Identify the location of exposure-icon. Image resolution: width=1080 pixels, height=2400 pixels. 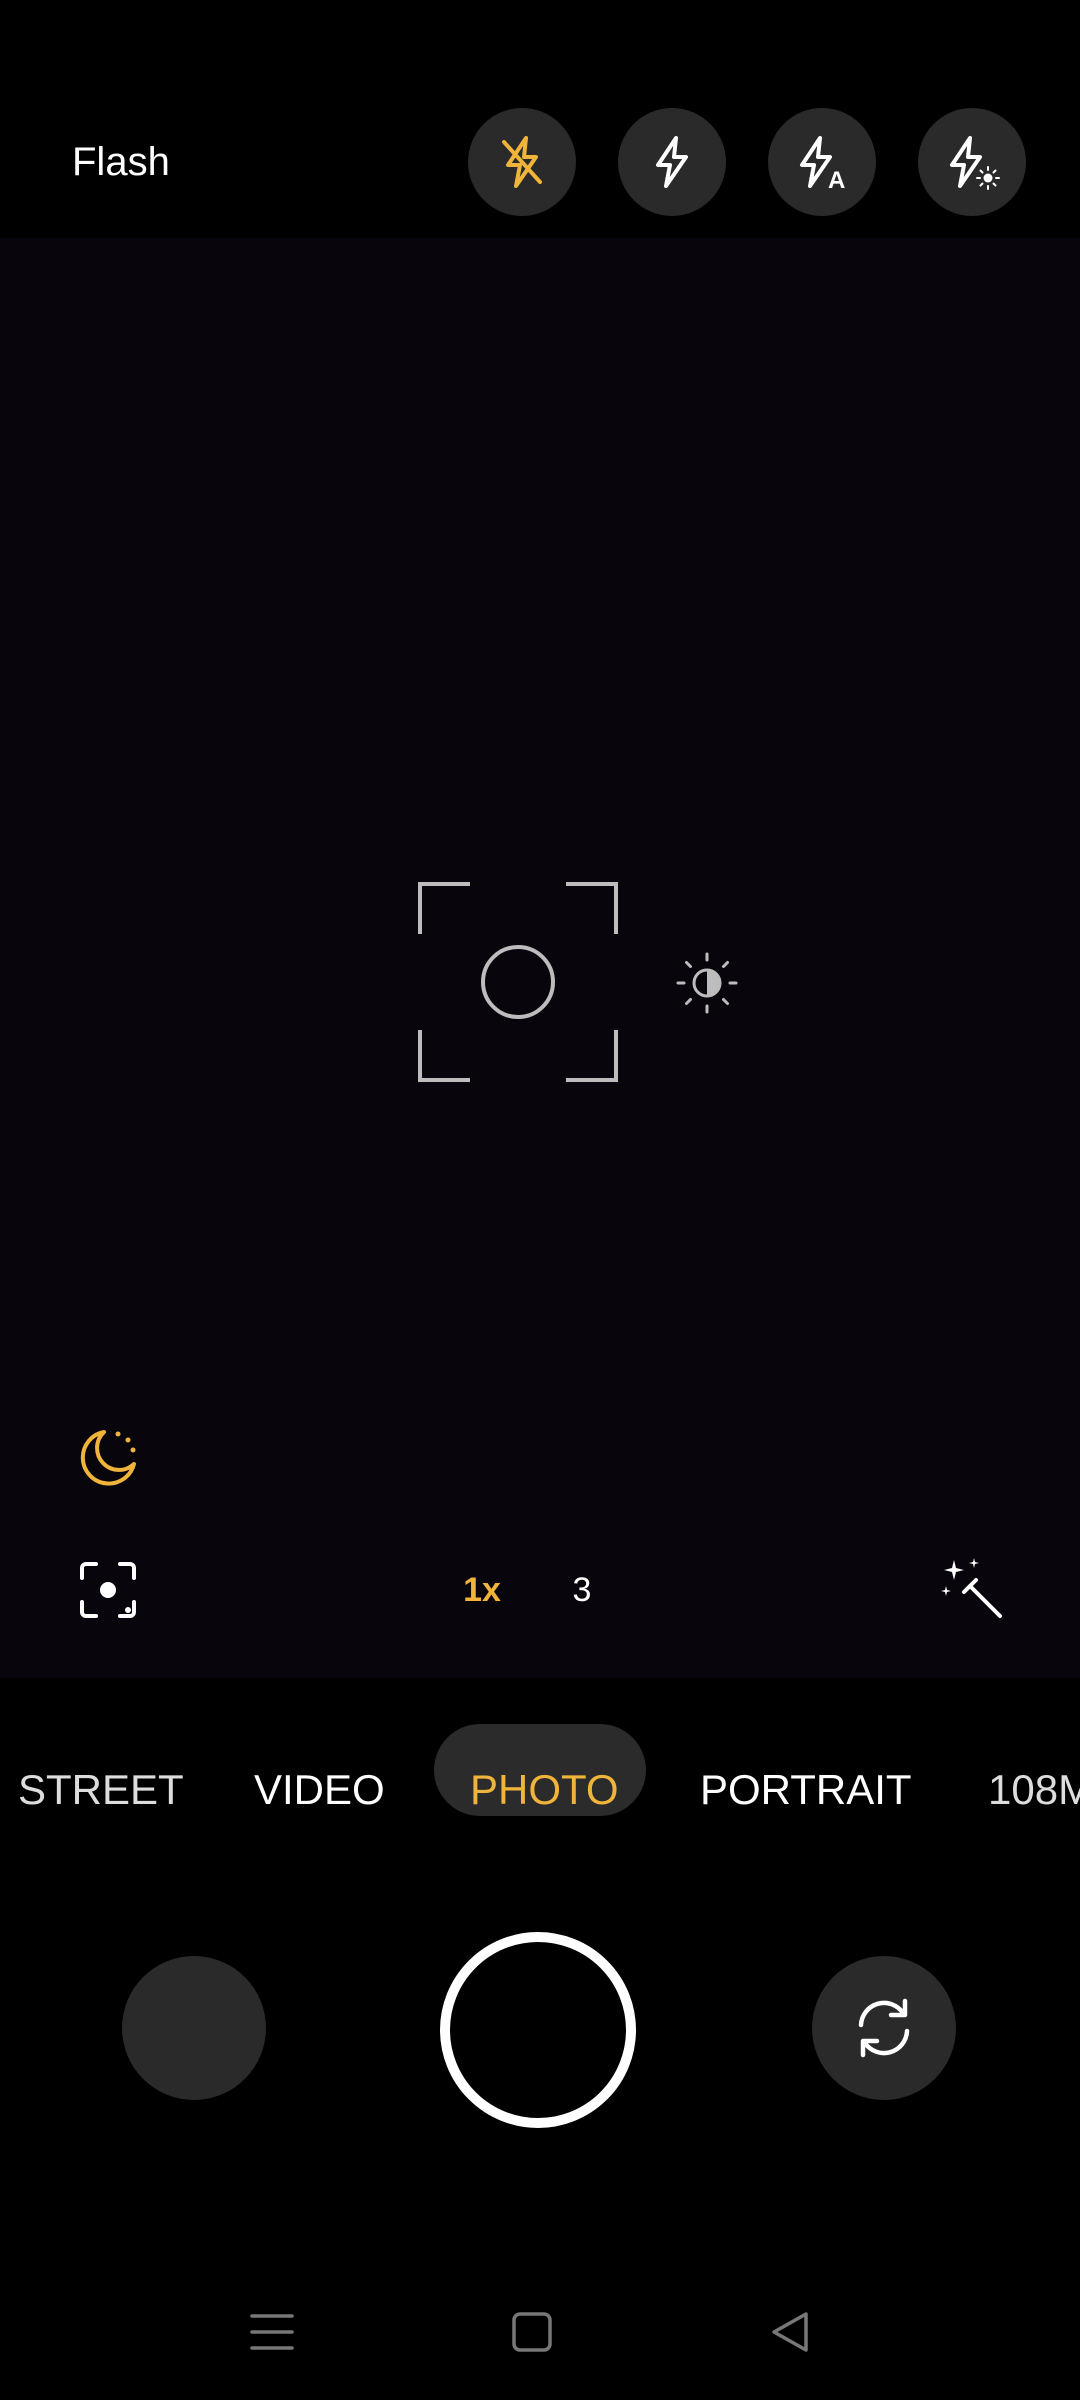
(707, 983).